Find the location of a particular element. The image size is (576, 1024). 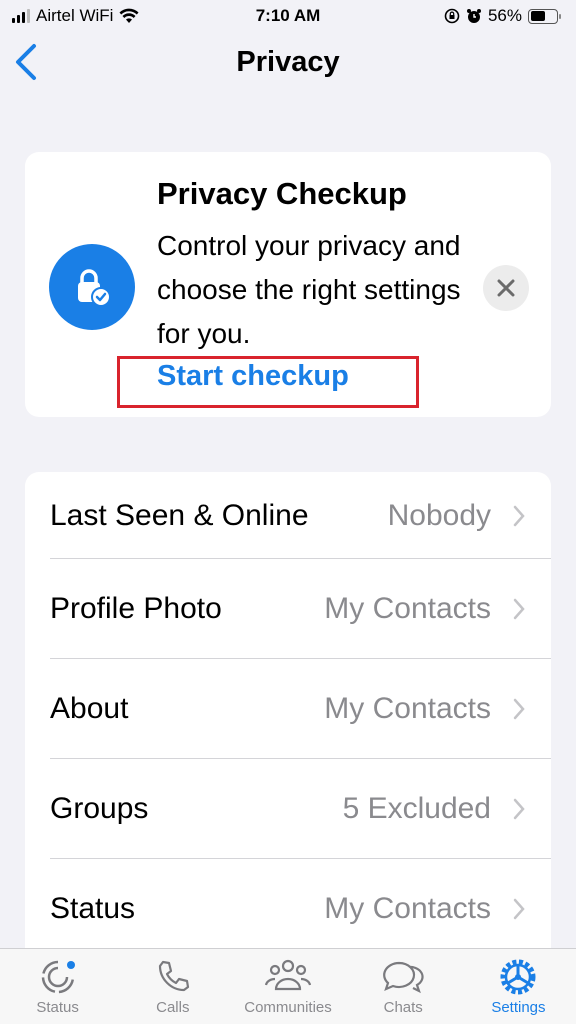

tab-bar: Status Calls Communities Chats Settings is located at coordinates (288, 986).